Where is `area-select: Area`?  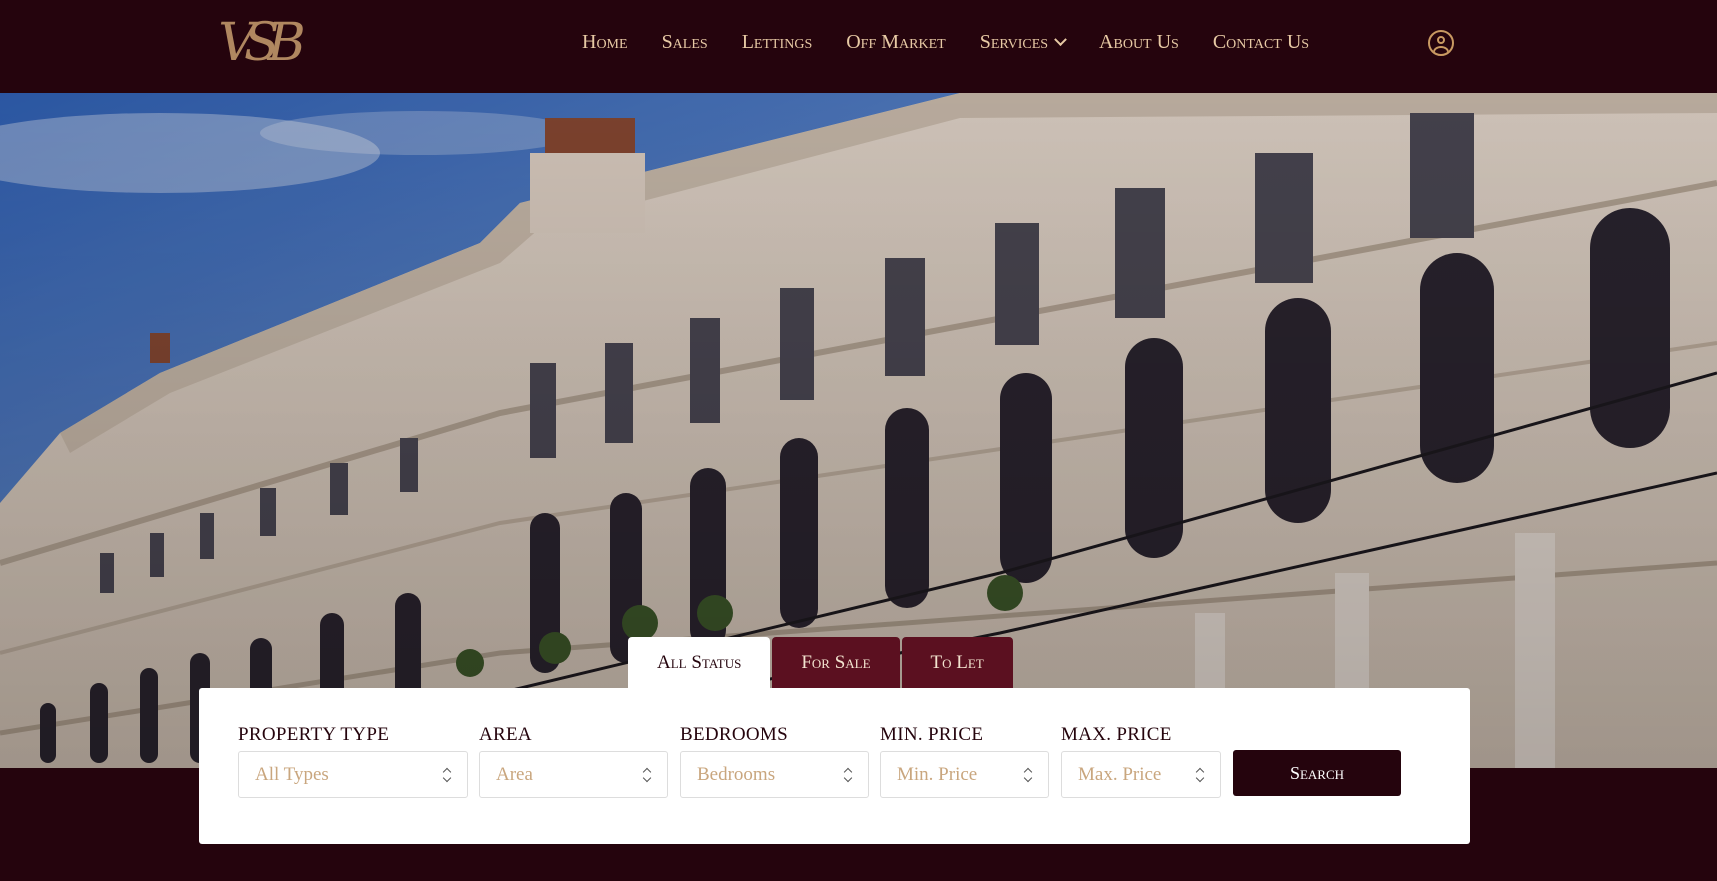
area-select: Area is located at coordinates (573, 774).